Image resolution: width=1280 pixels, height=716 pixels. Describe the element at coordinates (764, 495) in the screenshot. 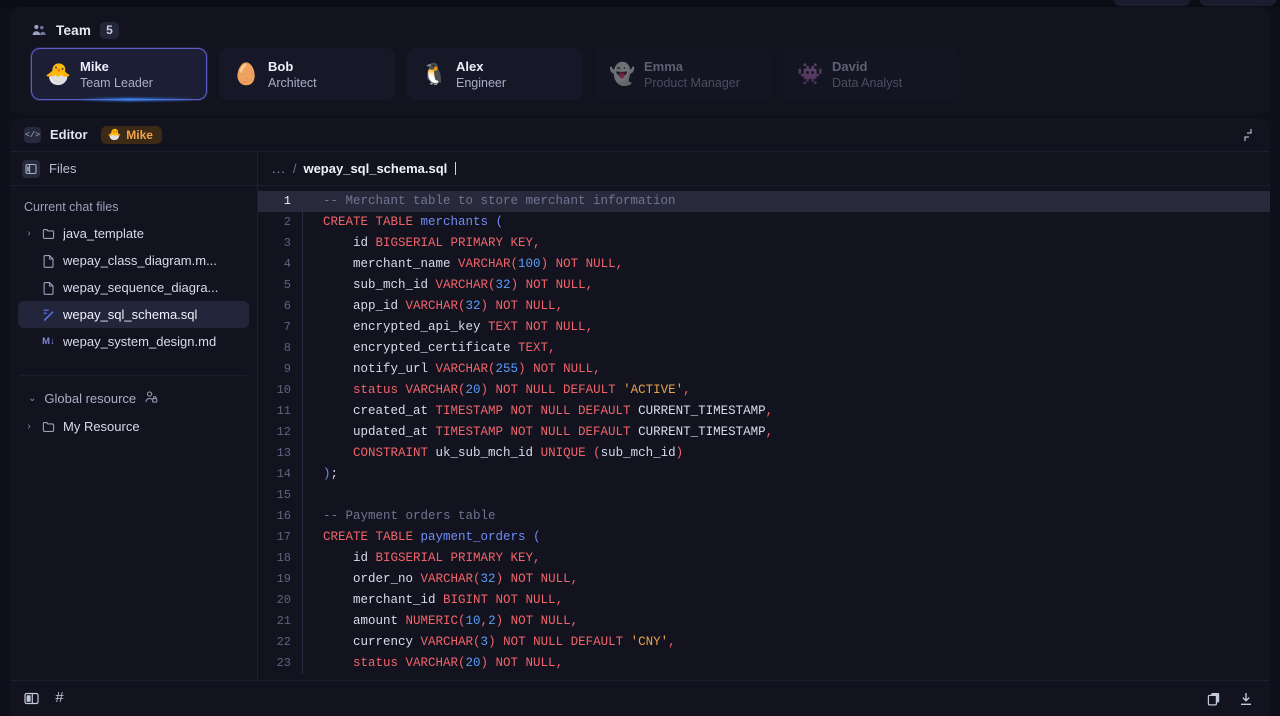

I see `code-line: 15` at that location.